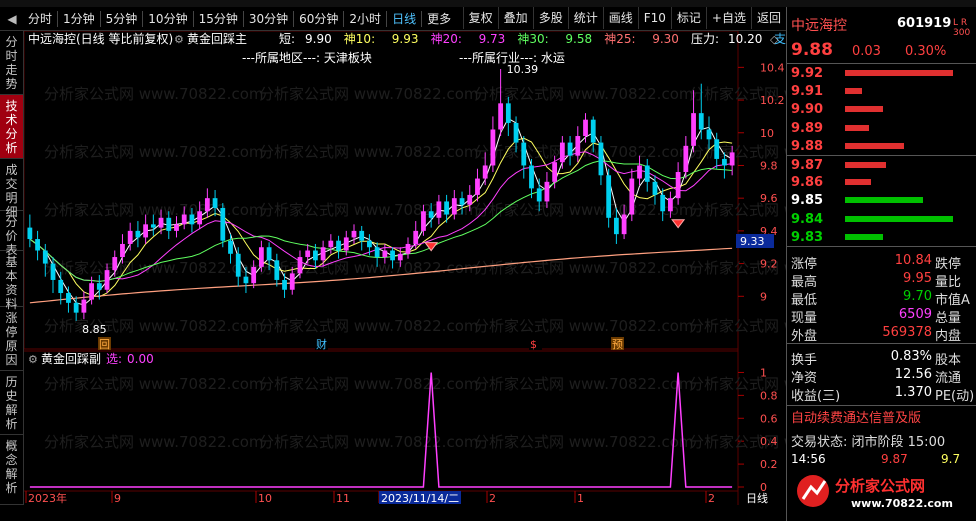 Image resolution: width=976 pixels, height=521 pixels. What do you see at coordinates (265, 498) in the screenshot?
I see `x-tick-label: 10` at bounding box center [265, 498].